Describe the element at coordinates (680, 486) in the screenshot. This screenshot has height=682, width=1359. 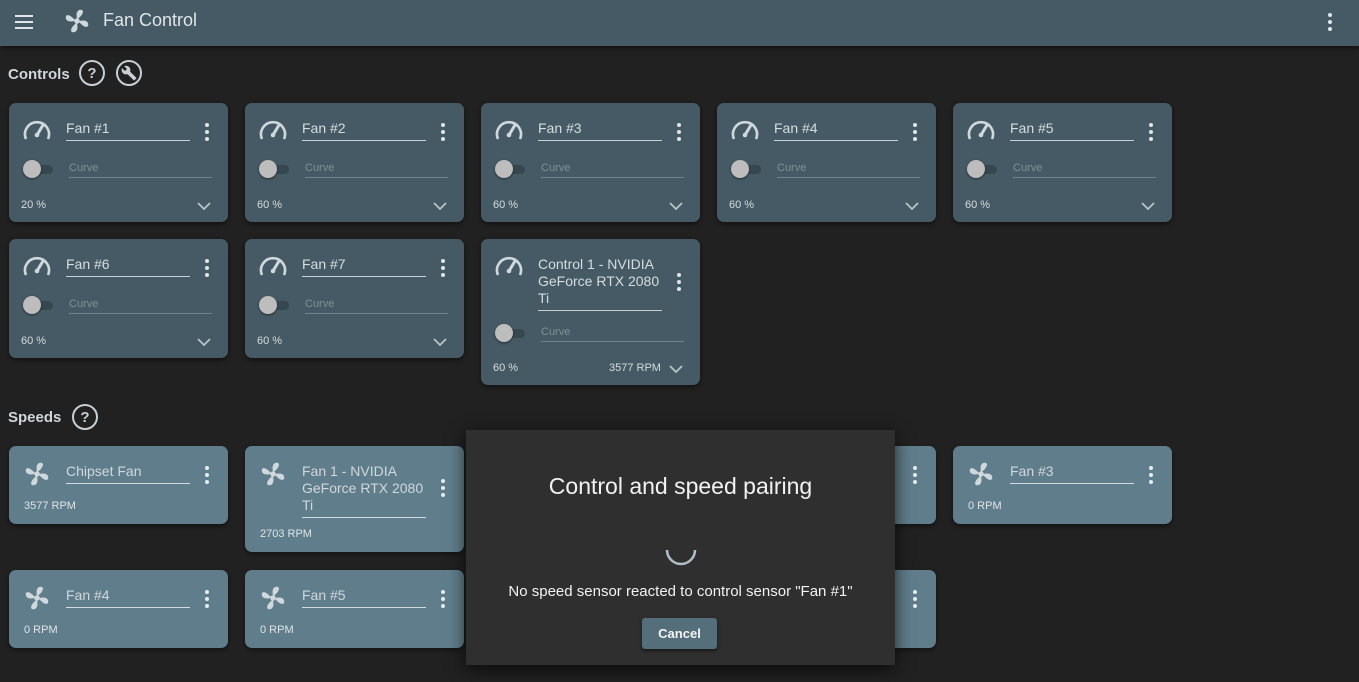
I see `dialog-title: Control and speed pairing` at that location.